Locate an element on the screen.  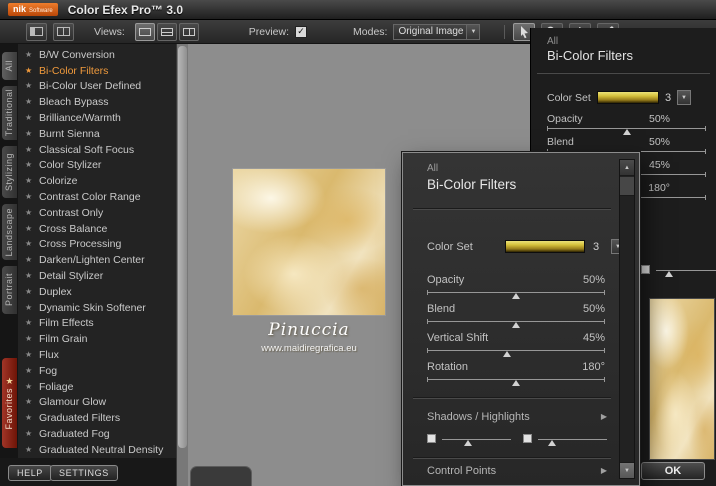
filter-list-item: ★ Brilliance/Warmth is located at coordinates (97, 118).